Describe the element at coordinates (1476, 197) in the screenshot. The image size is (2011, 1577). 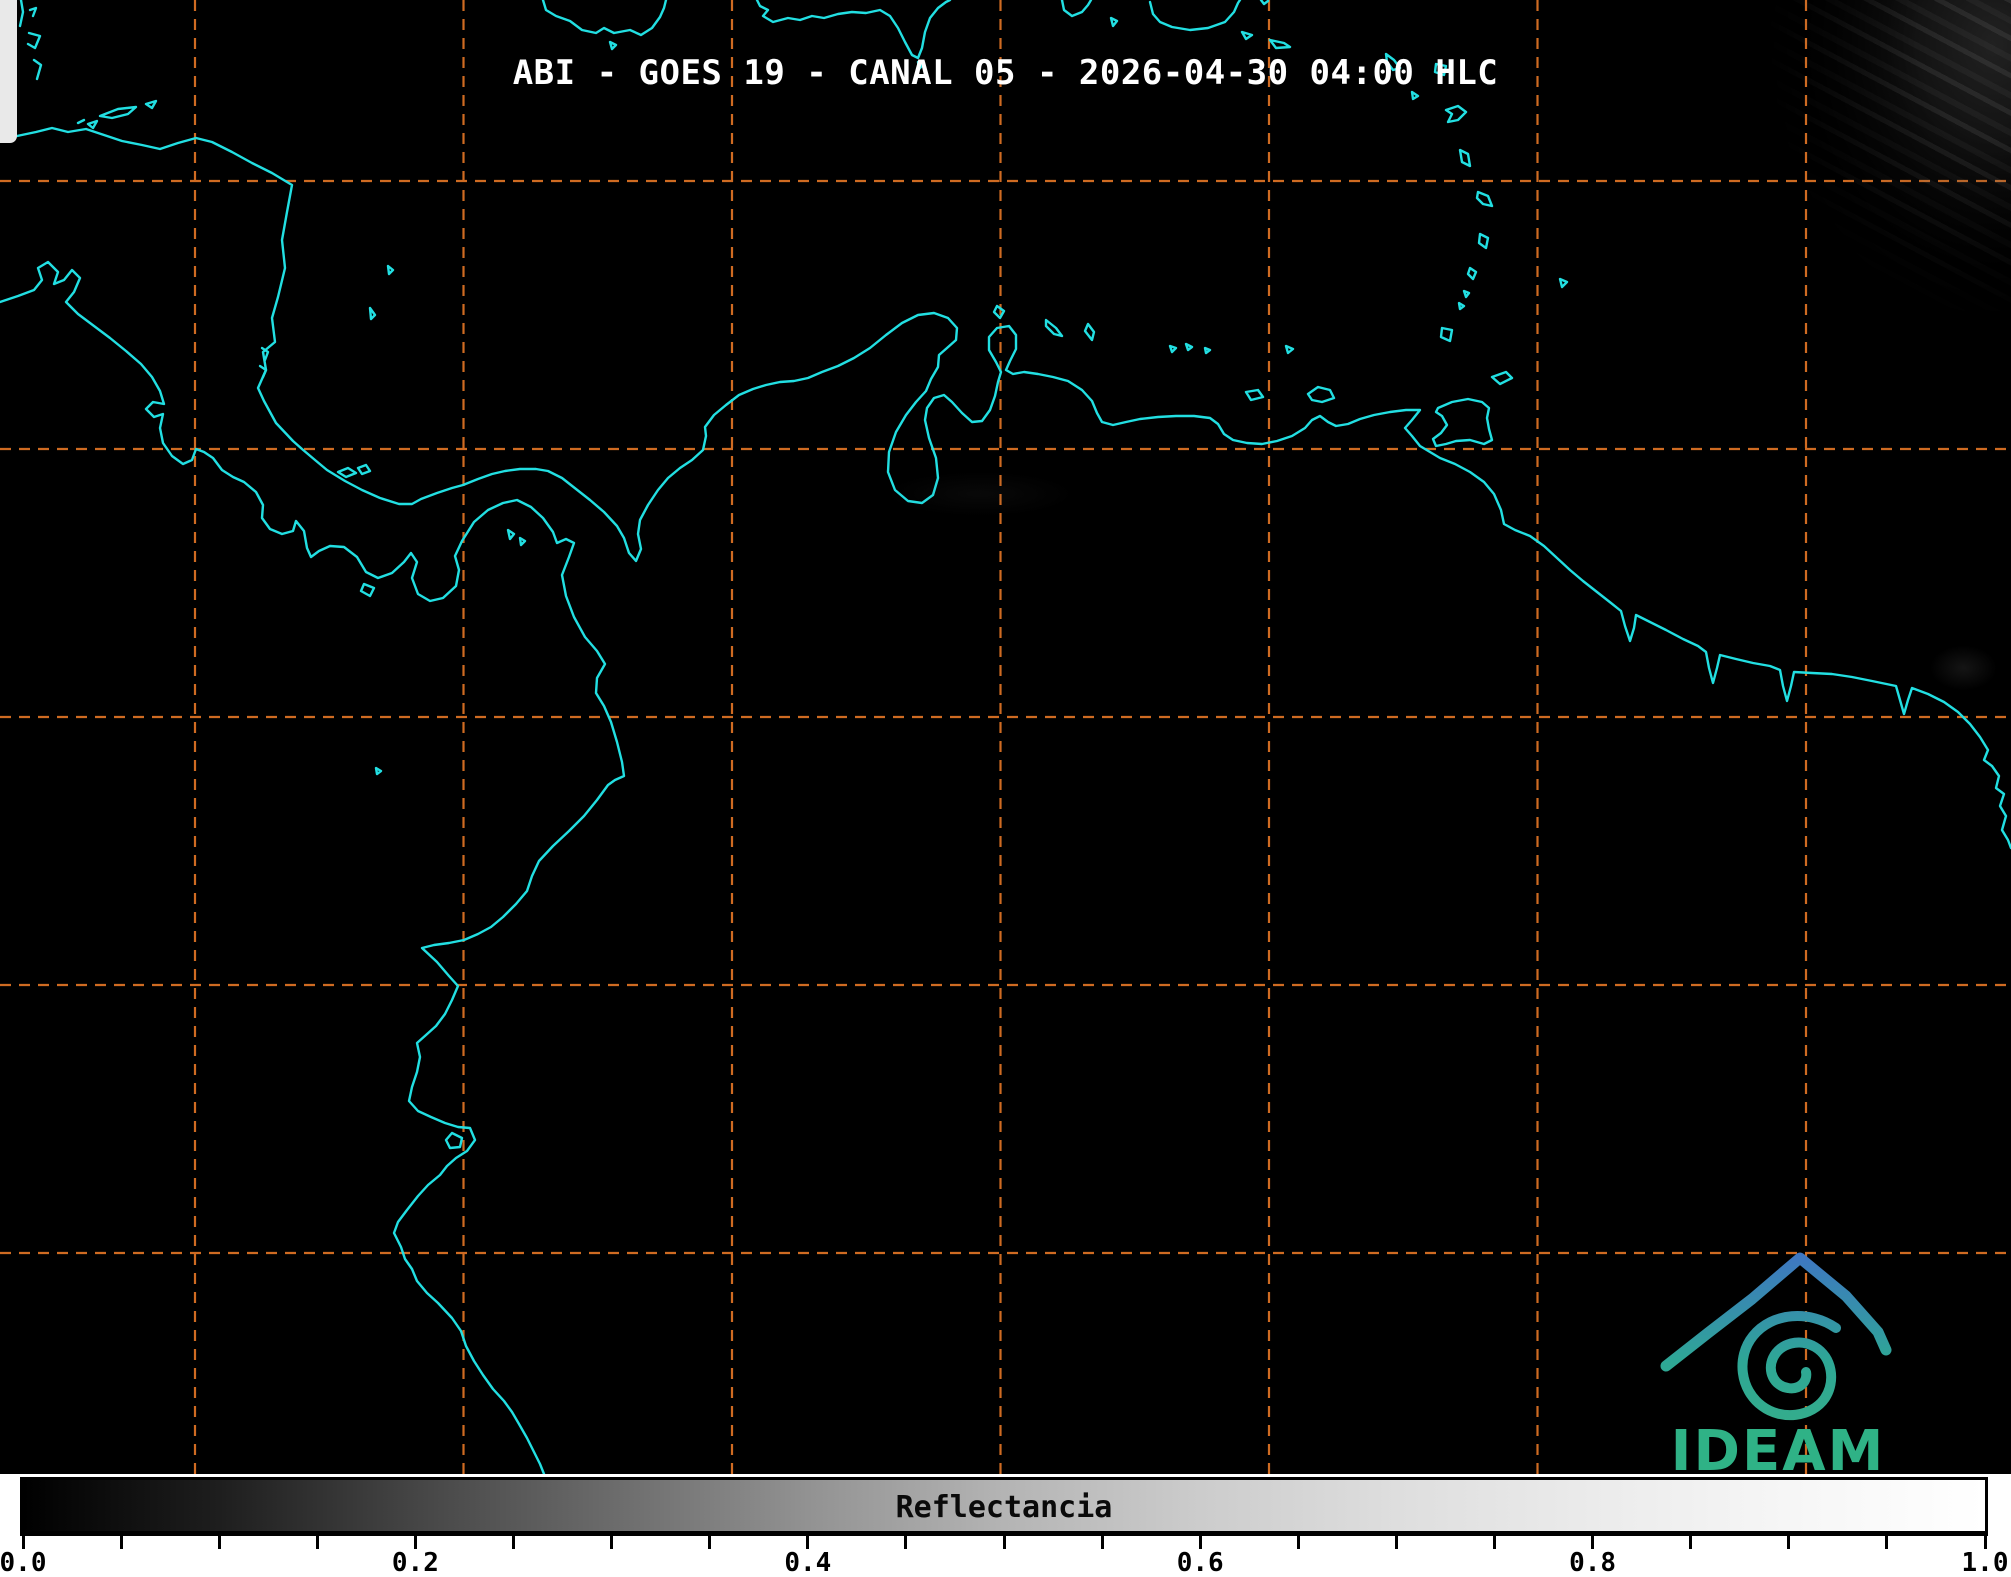
I see `islands-lesser-antilles` at that location.